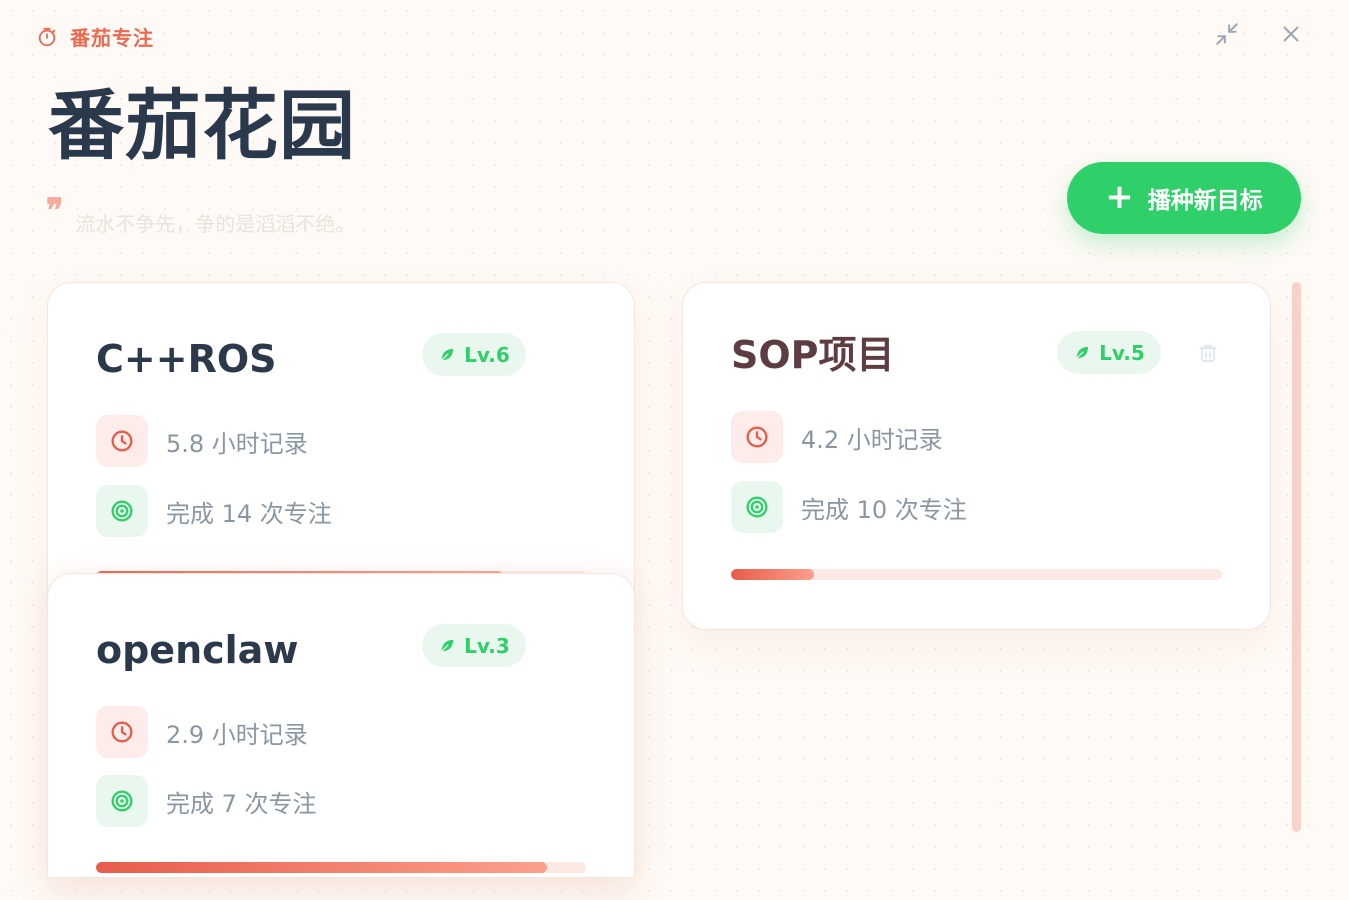  Describe the element at coordinates (1296, 557) in the screenshot. I see `scrollbar` at that location.